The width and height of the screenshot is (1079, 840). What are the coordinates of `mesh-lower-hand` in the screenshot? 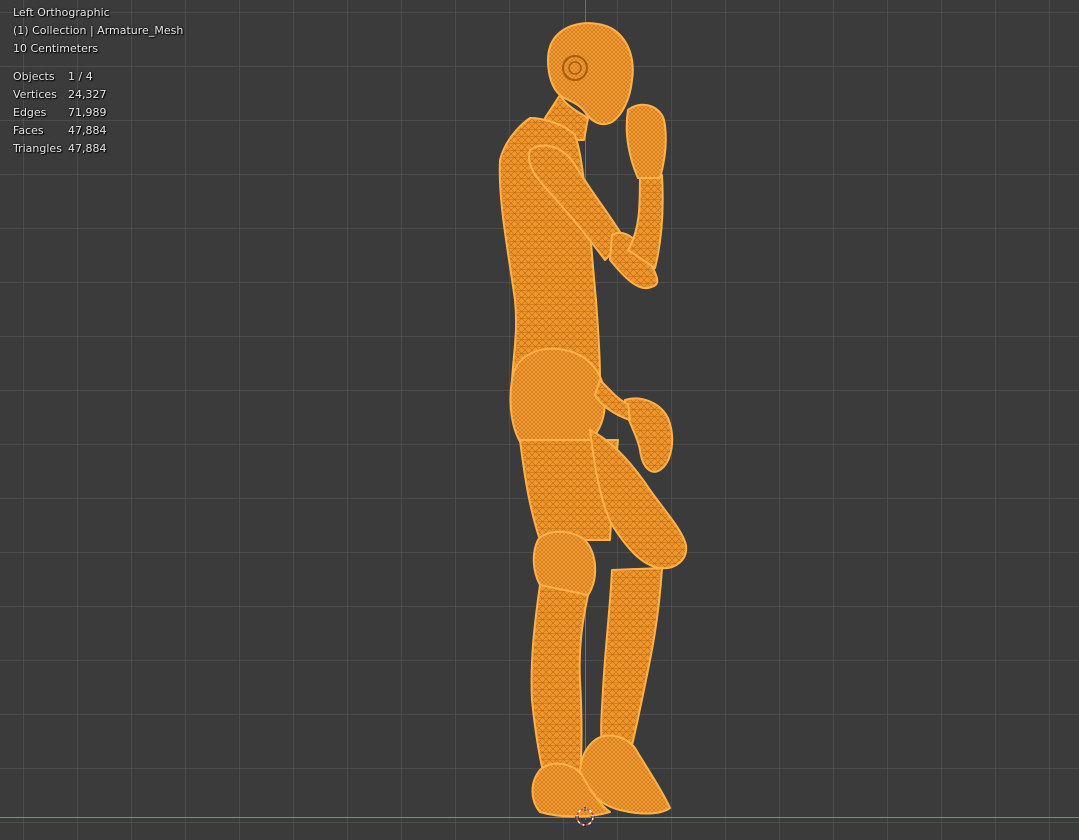 It's located at (649, 435).